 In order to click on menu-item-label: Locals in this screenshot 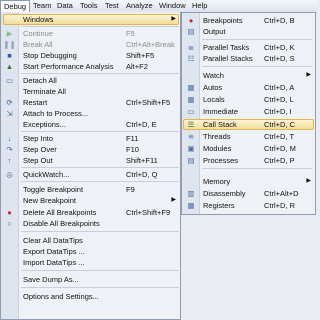, I will do `click(214, 99)`.